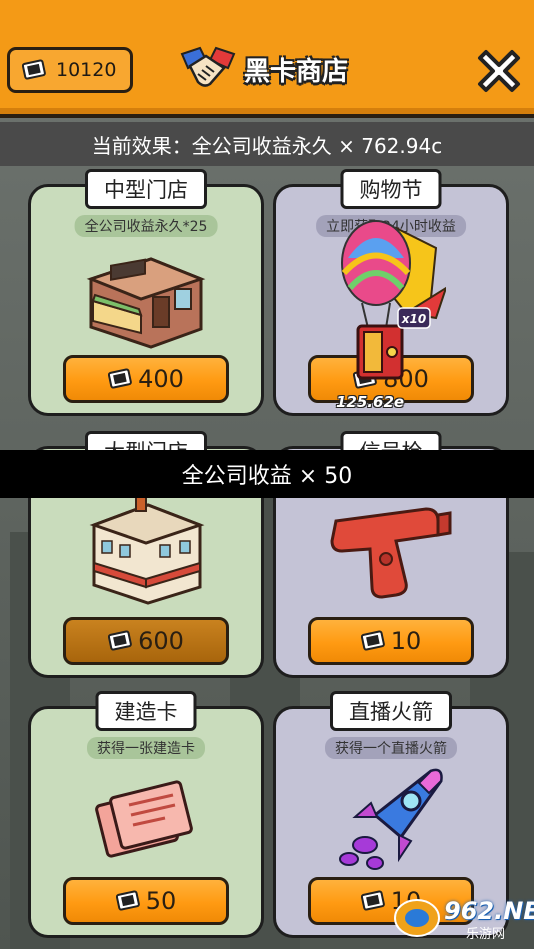 The image size is (534, 949). What do you see at coordinates (146, 189) in the screenshot?
I see `card-title: 中型门店` at bounding box center [146, 189].